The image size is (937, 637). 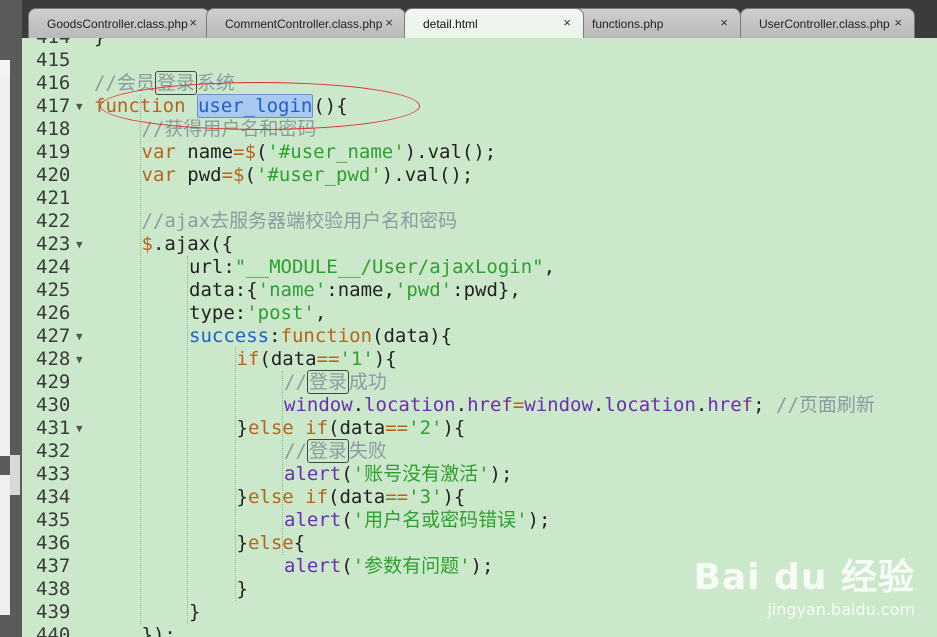 I want to click on code-token: '#user_pwd', so click(x=318, y=175).